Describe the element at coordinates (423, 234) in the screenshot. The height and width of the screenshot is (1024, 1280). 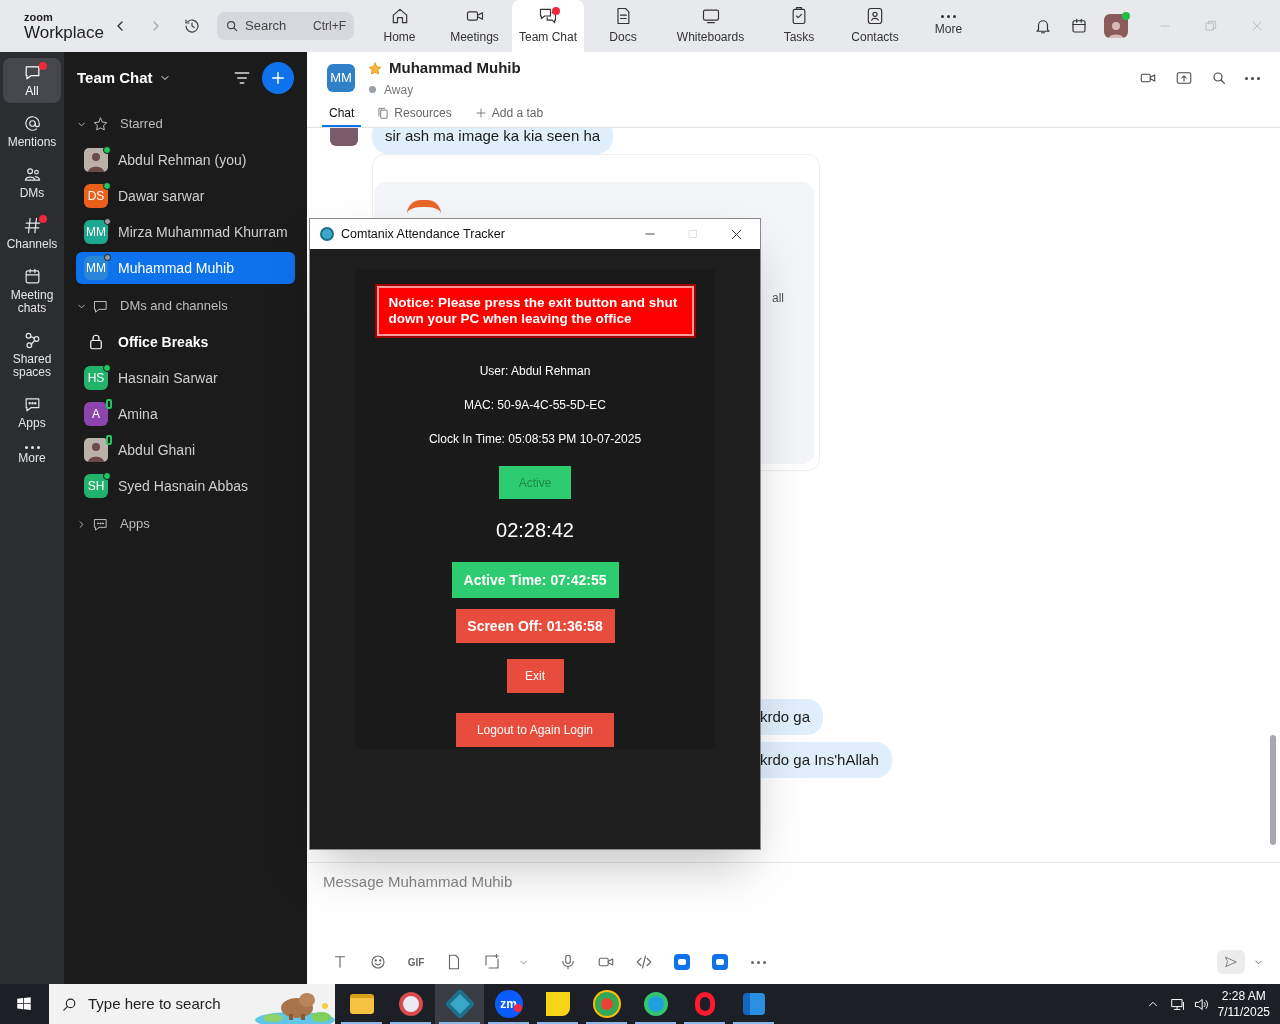
I see `window-title: Comtanix Attendance Tracker` at that location.